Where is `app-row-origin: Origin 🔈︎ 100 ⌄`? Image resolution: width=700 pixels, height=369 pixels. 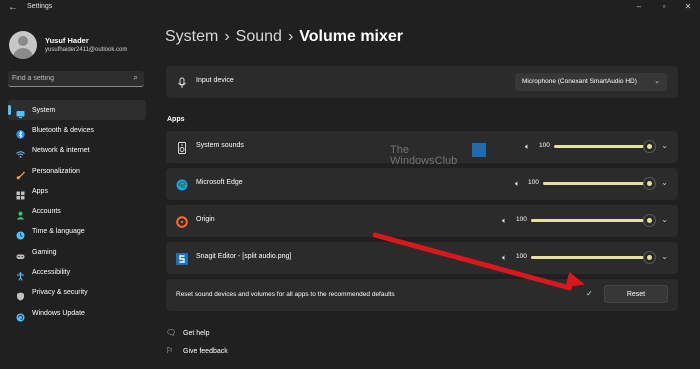
app-row-origin: Origin 🔈︎ 100 ⌄ is located at coordinates (422, 221).